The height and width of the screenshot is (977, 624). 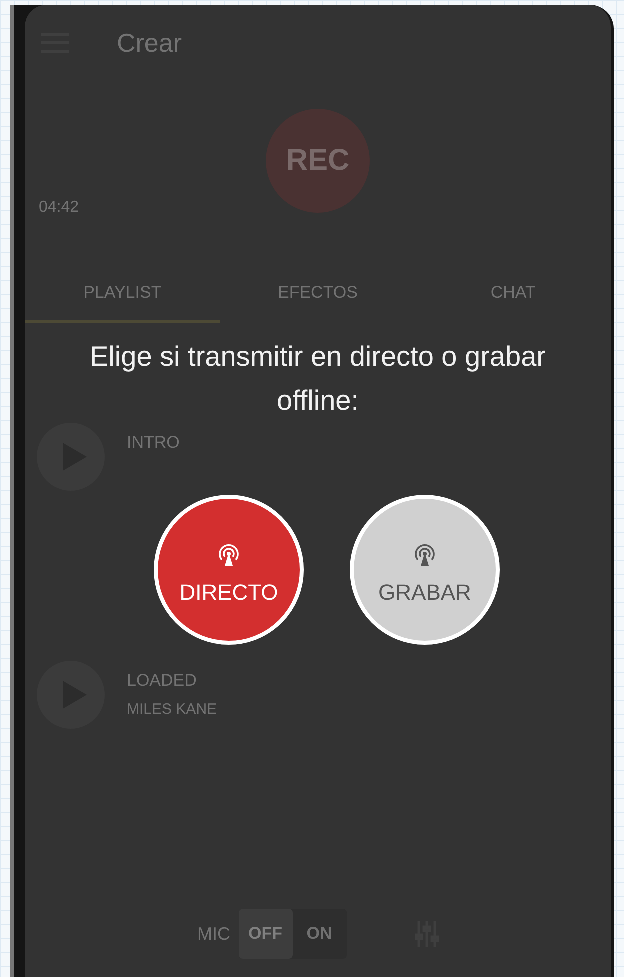 What do you see at coordinates (265, 934) in the screenshot?
I see `toggle-option: OFF` at bounding box center [265, 934].